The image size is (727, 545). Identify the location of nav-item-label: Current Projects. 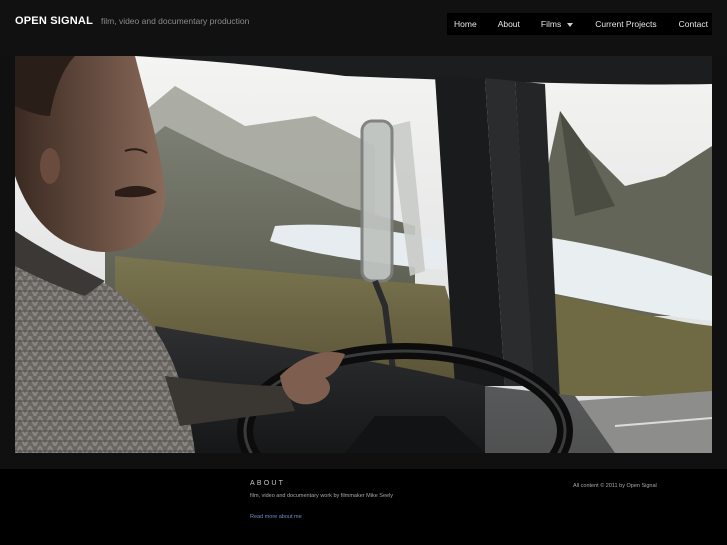
(626, 24).